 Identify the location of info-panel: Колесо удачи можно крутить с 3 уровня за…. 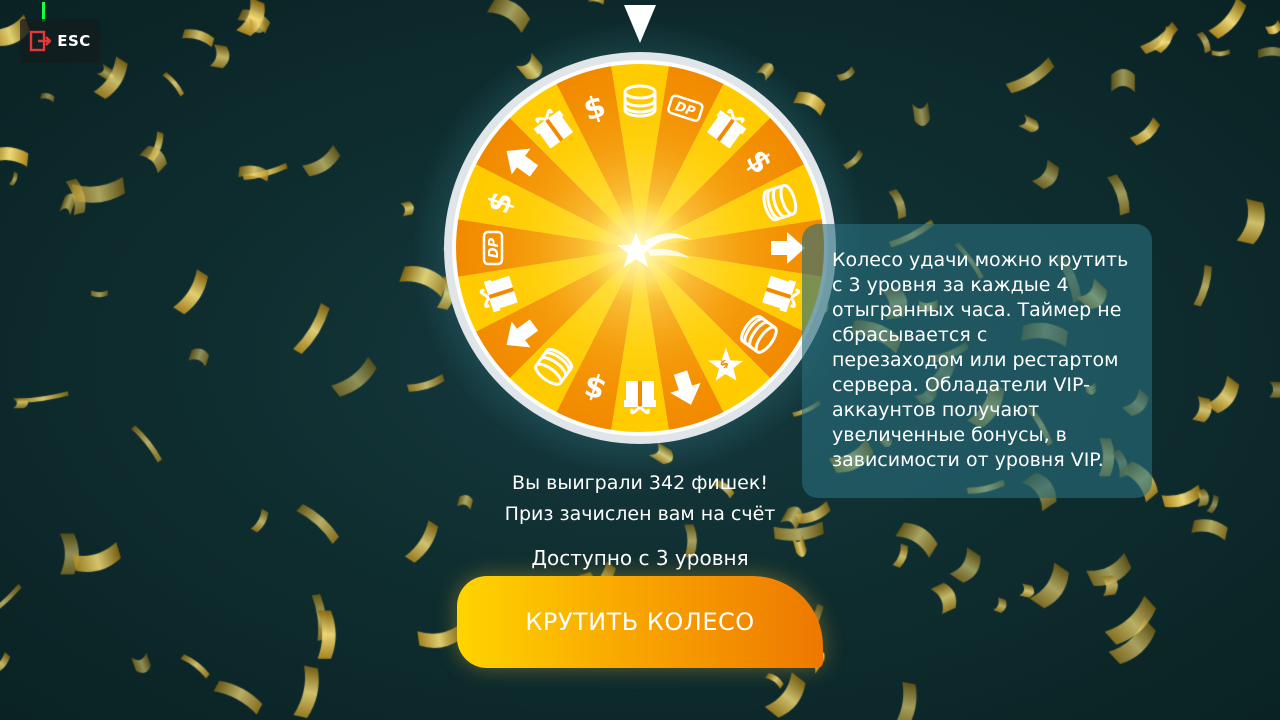
(977, 361).